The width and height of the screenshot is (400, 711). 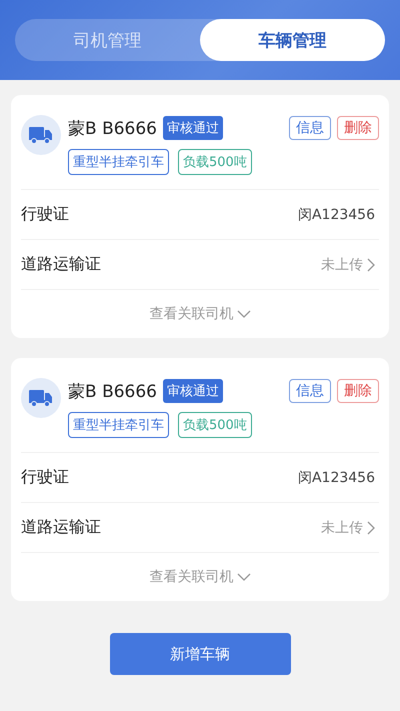 What do you see at coordinates (292, 40) in the screenshot?
I see `tab: 车辆管理` at bounding box center [292, 40].